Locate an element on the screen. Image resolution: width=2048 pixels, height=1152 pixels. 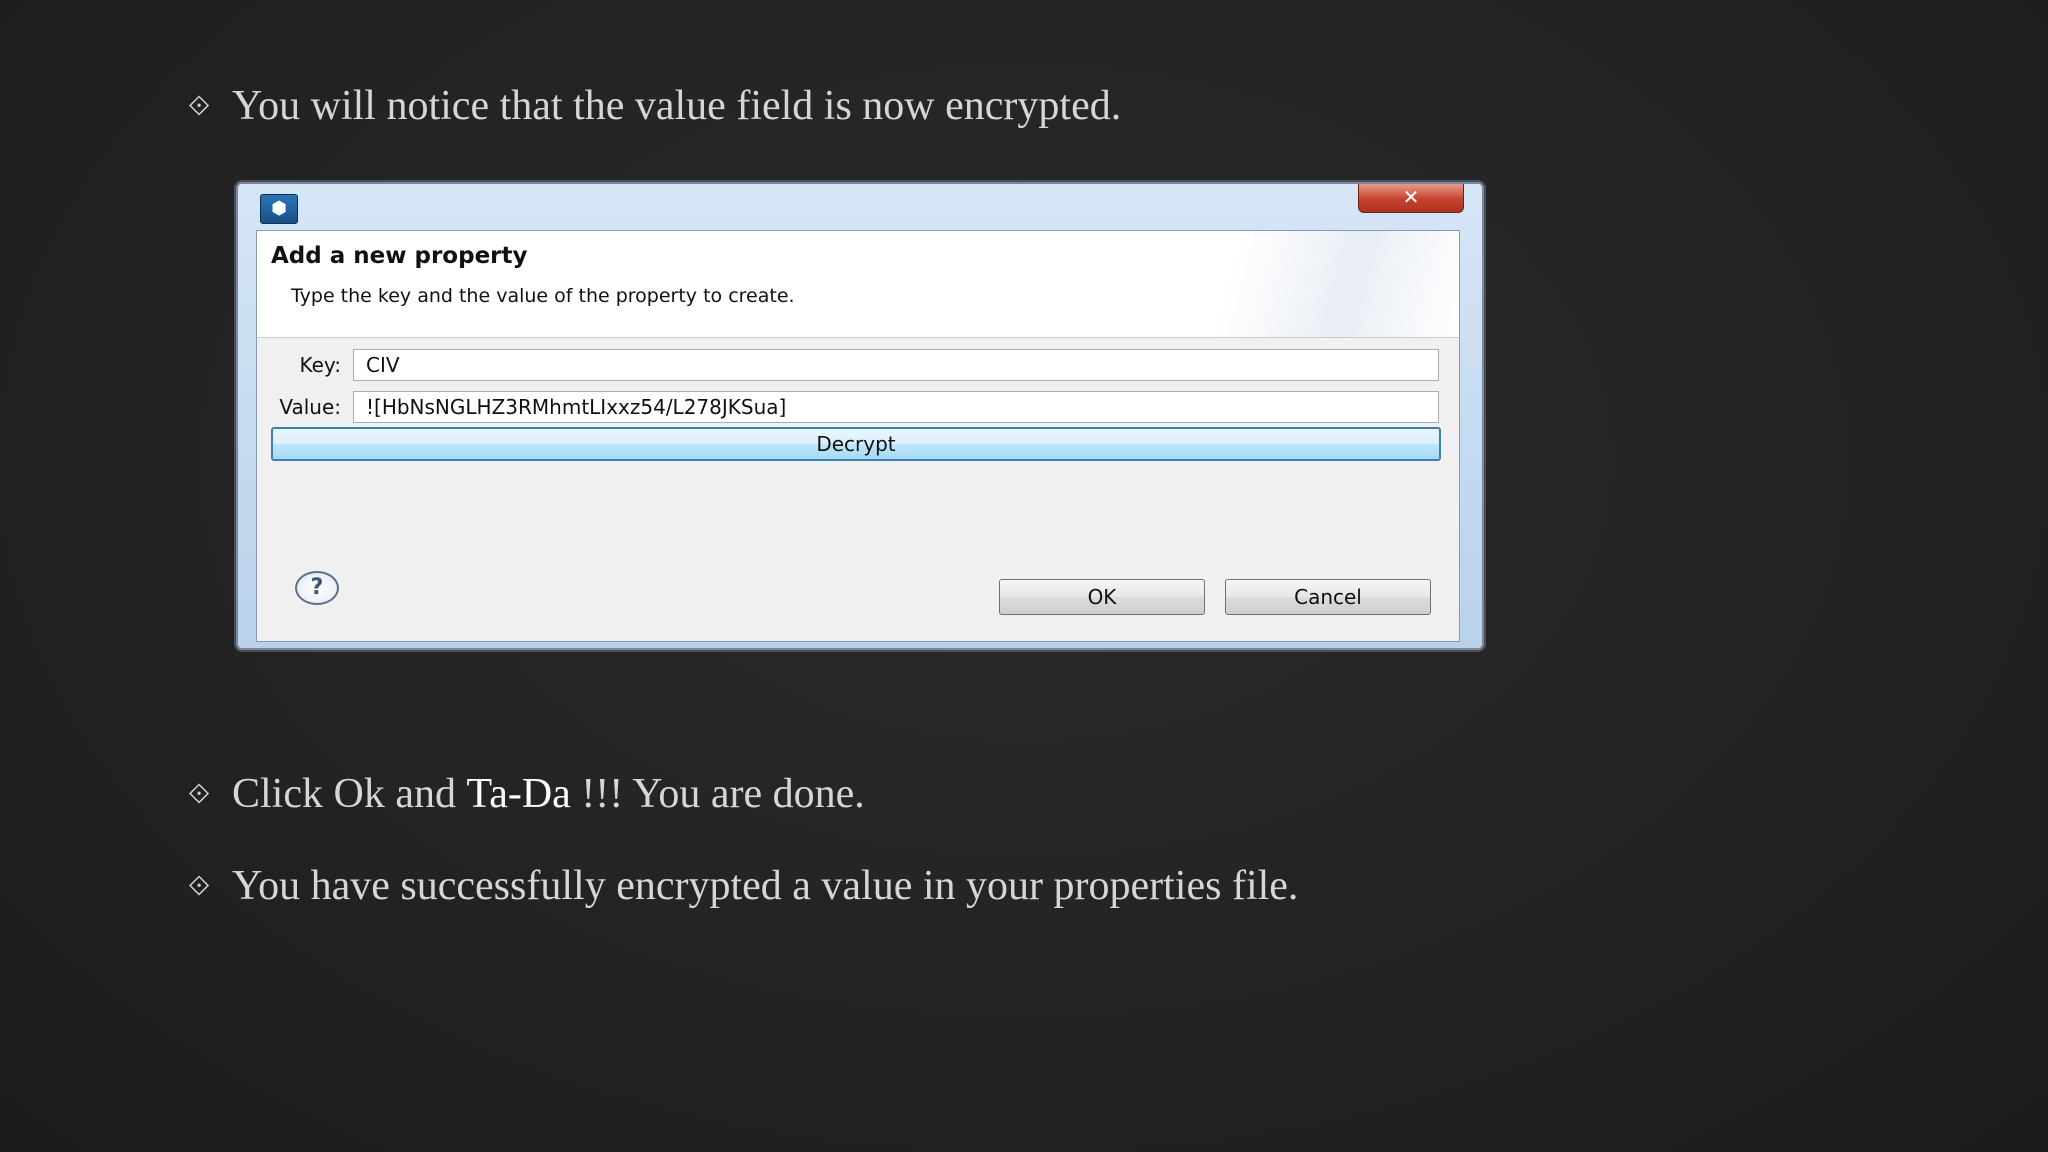
key-input: CIV is located at coordinates (896, 365).